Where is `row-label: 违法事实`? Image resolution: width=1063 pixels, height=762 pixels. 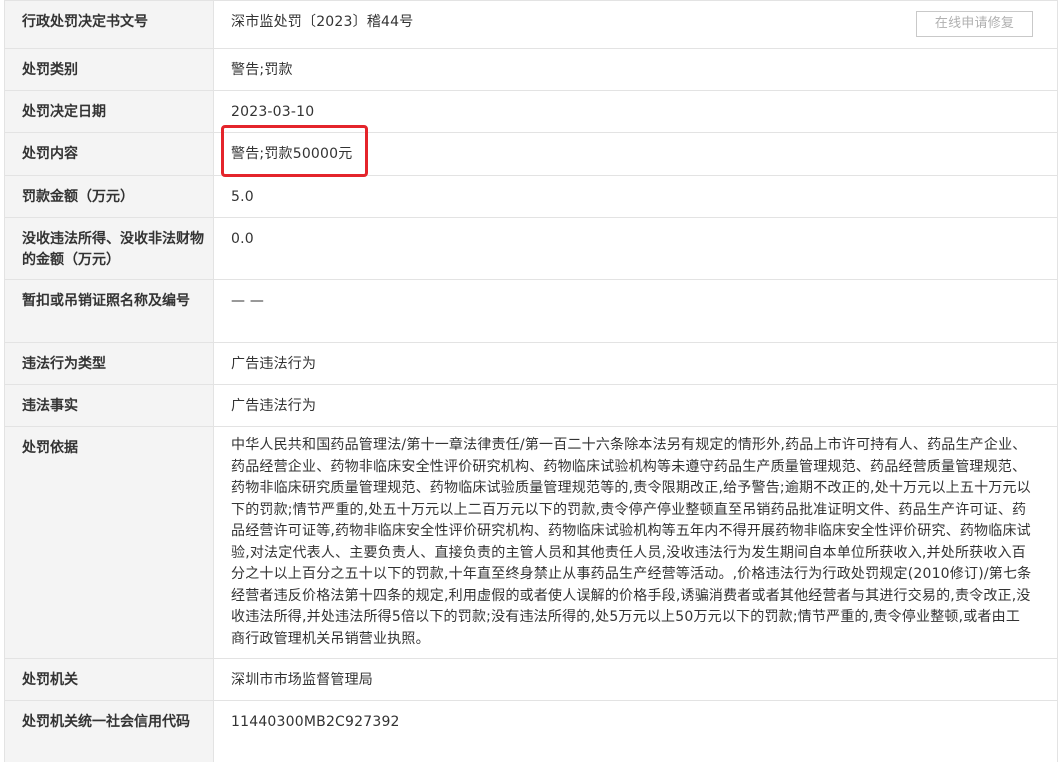 row-label: 违法事实 is located at coordinates (109, 405).